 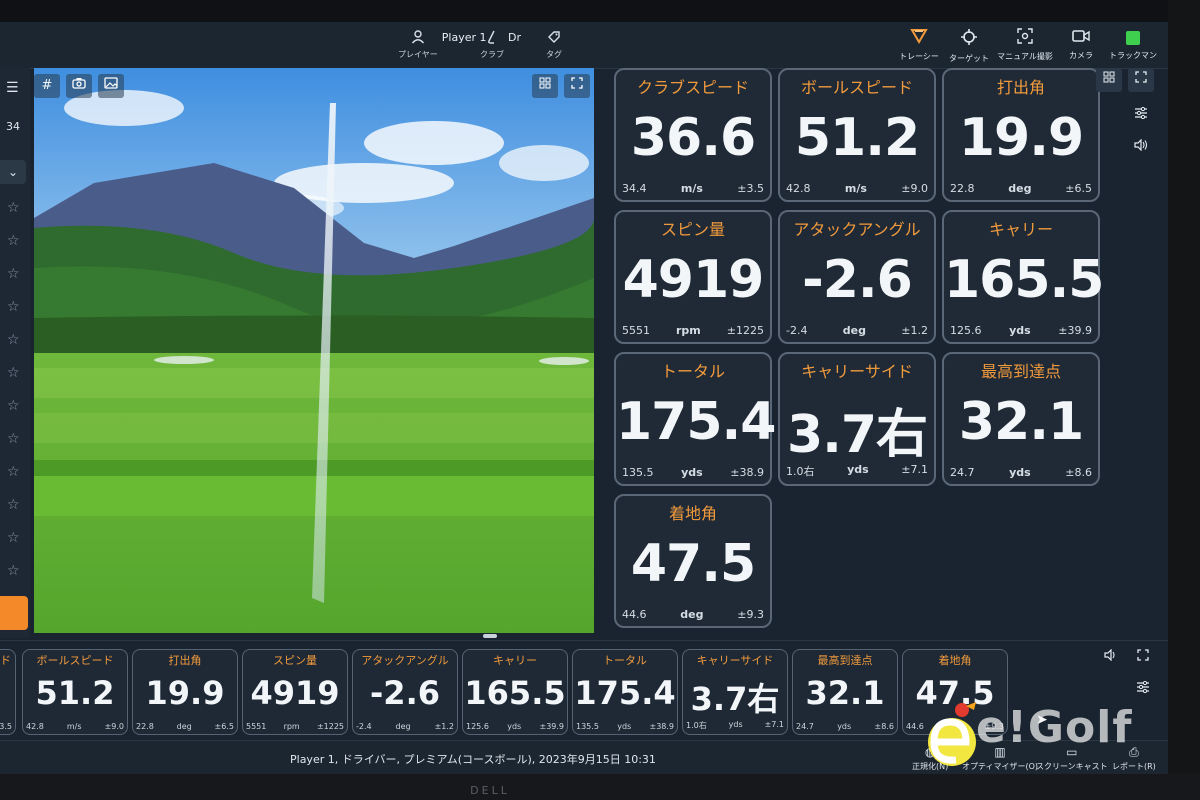 I want to click on stat-footer: 5551 rpm ±1225, so click(x=693, y=330).